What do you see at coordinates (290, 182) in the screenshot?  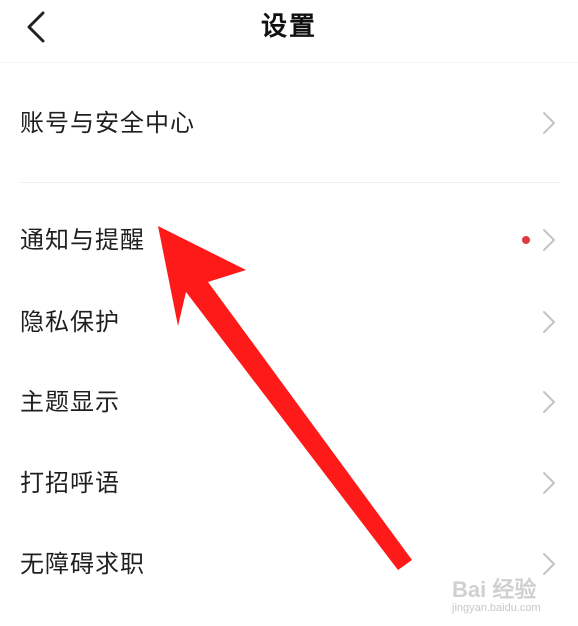 I see `group-divider` at bounding box center [290, 182].